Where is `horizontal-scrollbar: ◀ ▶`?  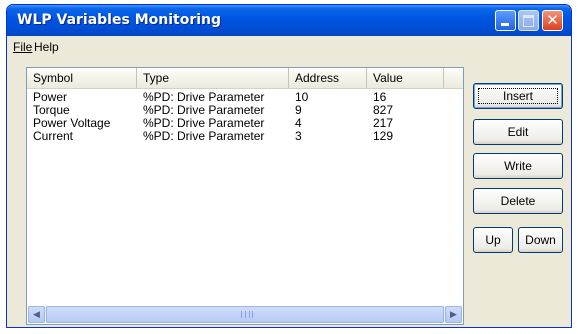 horizontal-scrollbar: ◀ ▶ is located at coordinates (245, 314).